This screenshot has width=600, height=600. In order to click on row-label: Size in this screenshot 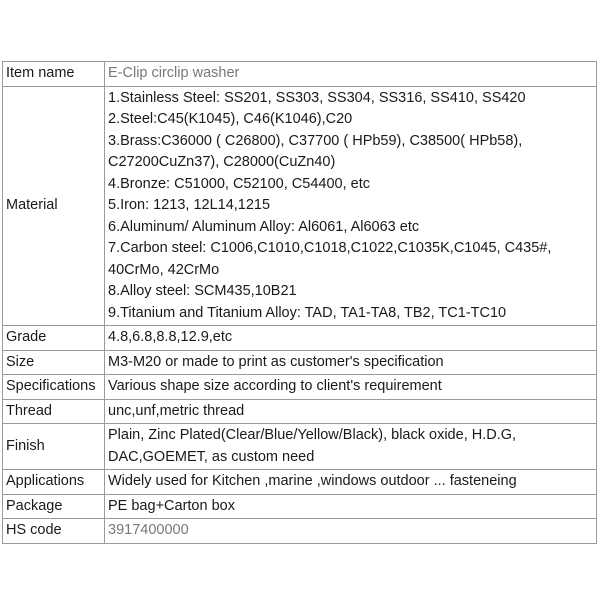, I will do `click(53, 362)`.